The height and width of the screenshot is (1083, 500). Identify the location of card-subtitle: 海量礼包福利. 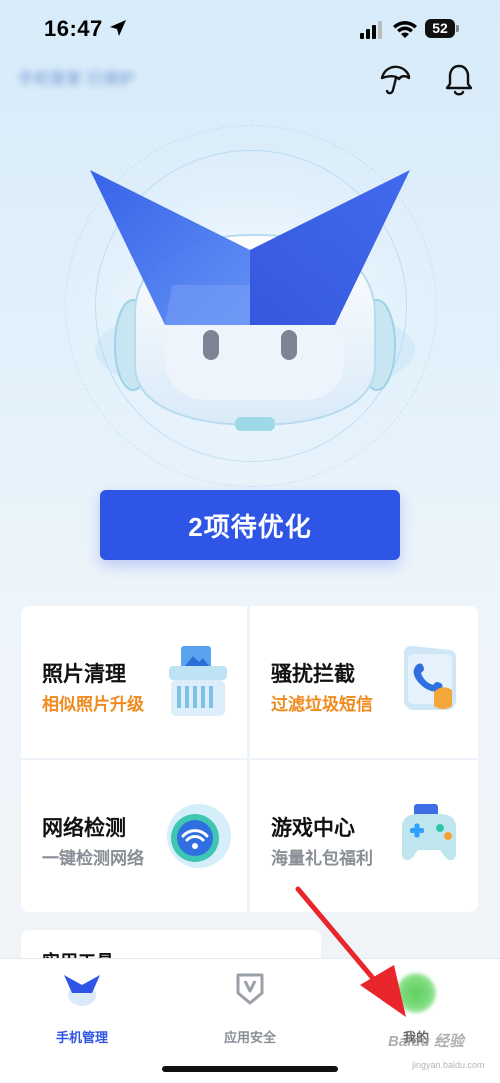
(322, 858).